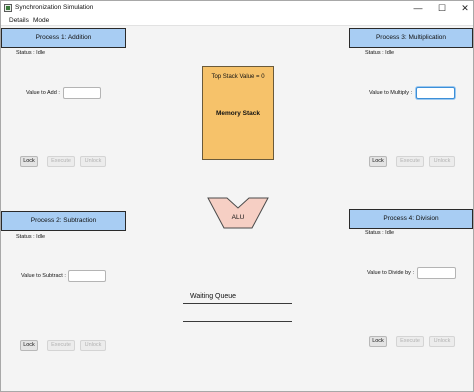 The width and height of the screenshot is (474, 392). Describe the element at coordinates (411, 219) in the screenshot. I see `process-4-header: Process 4: Division` at that location.